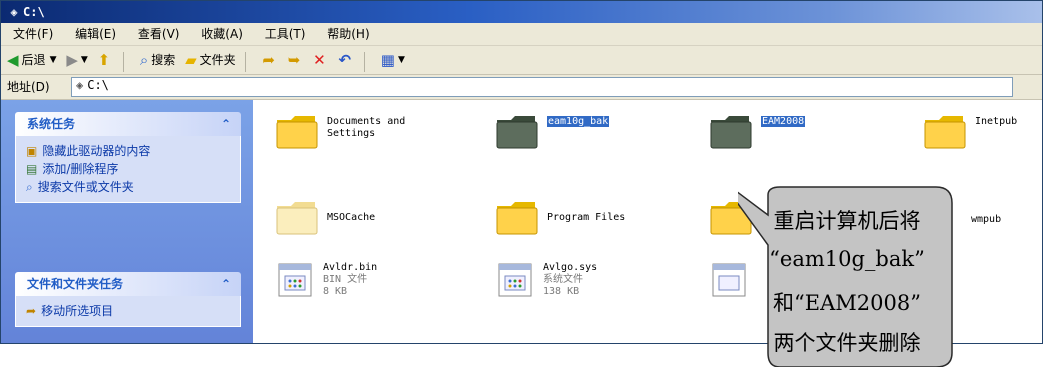  What do you see at coordinates (335, 291) in the screenshot?
I see `file-size: 8 KB` at bounding box center [335, 291].